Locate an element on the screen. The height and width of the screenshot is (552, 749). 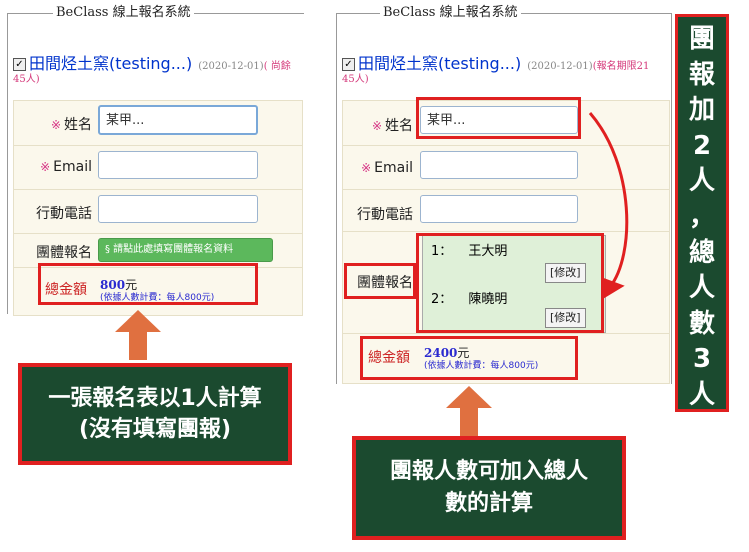
phone-row: 行動電話 is located at coordinates (158, 211).